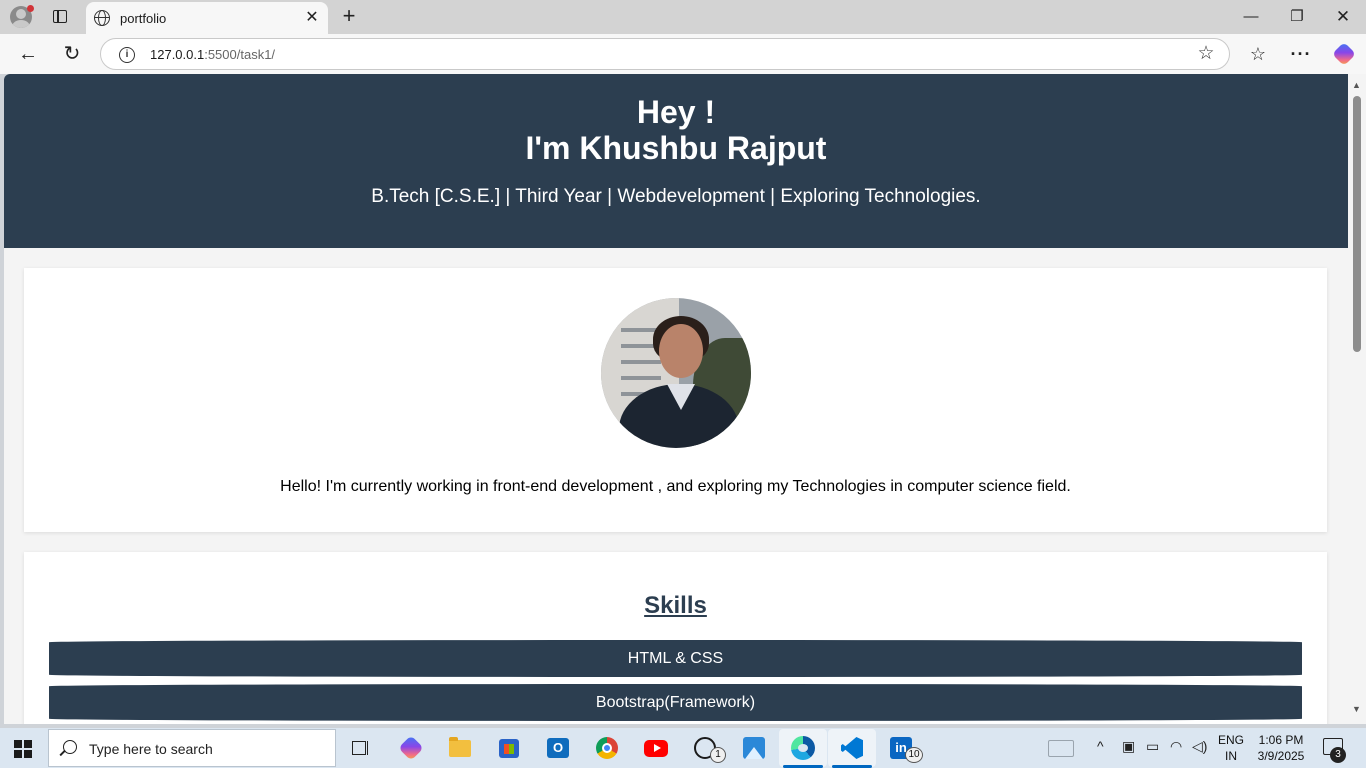 This screenshot has height=768, width=1366. Describe the element at coordinates (23, 749) in the screenshot. I see `windows-start-icon` at that location.